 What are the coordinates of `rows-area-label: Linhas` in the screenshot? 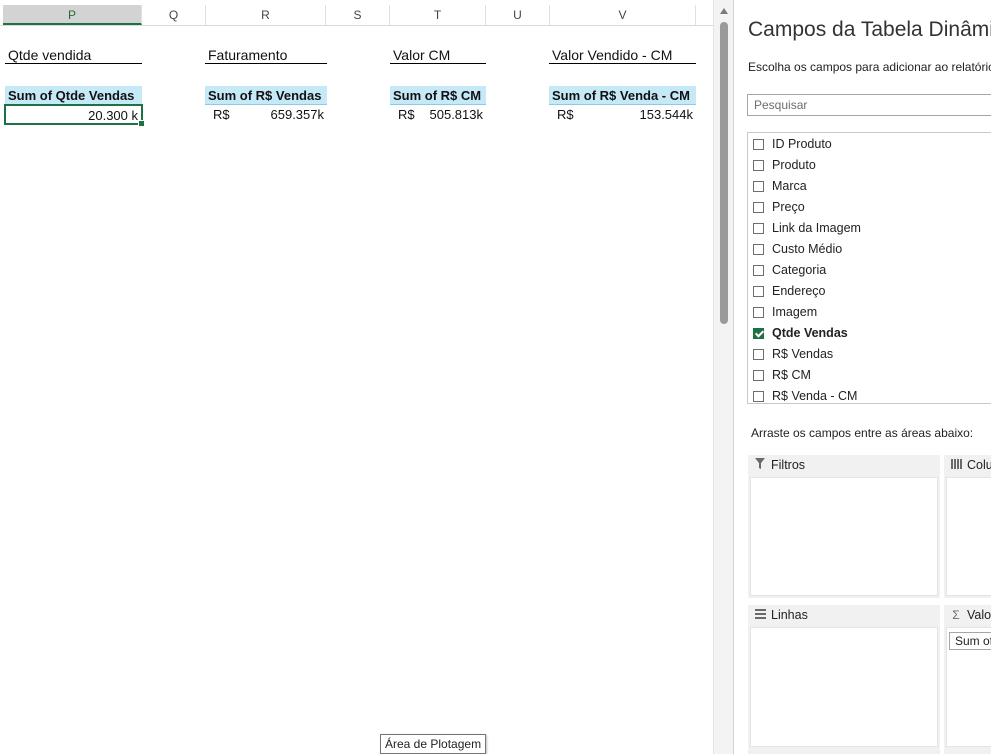 It's located at (789, 615).